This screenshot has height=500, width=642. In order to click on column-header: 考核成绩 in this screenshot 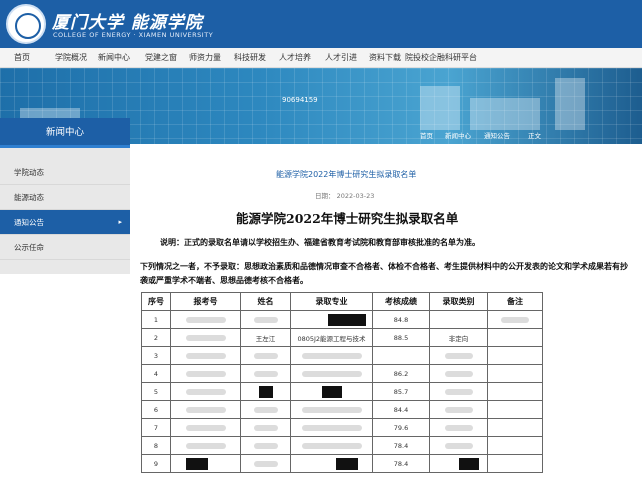, I will do `click(401, 301)`.